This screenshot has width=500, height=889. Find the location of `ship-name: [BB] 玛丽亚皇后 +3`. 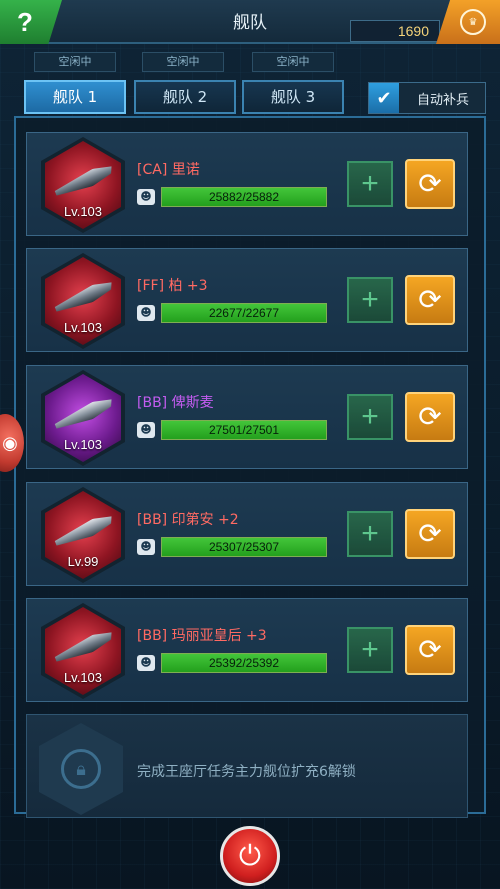

ship-name: [BB] 玛丽亚皇后 +3 is located at coordinates (202, 636).